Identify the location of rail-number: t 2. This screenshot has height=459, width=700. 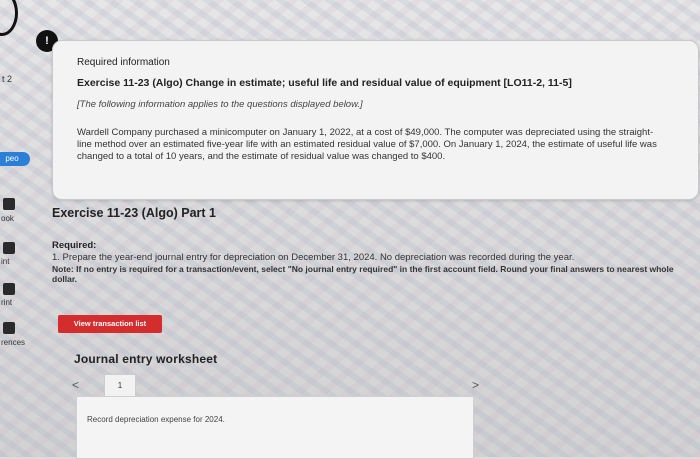
(7, 79).